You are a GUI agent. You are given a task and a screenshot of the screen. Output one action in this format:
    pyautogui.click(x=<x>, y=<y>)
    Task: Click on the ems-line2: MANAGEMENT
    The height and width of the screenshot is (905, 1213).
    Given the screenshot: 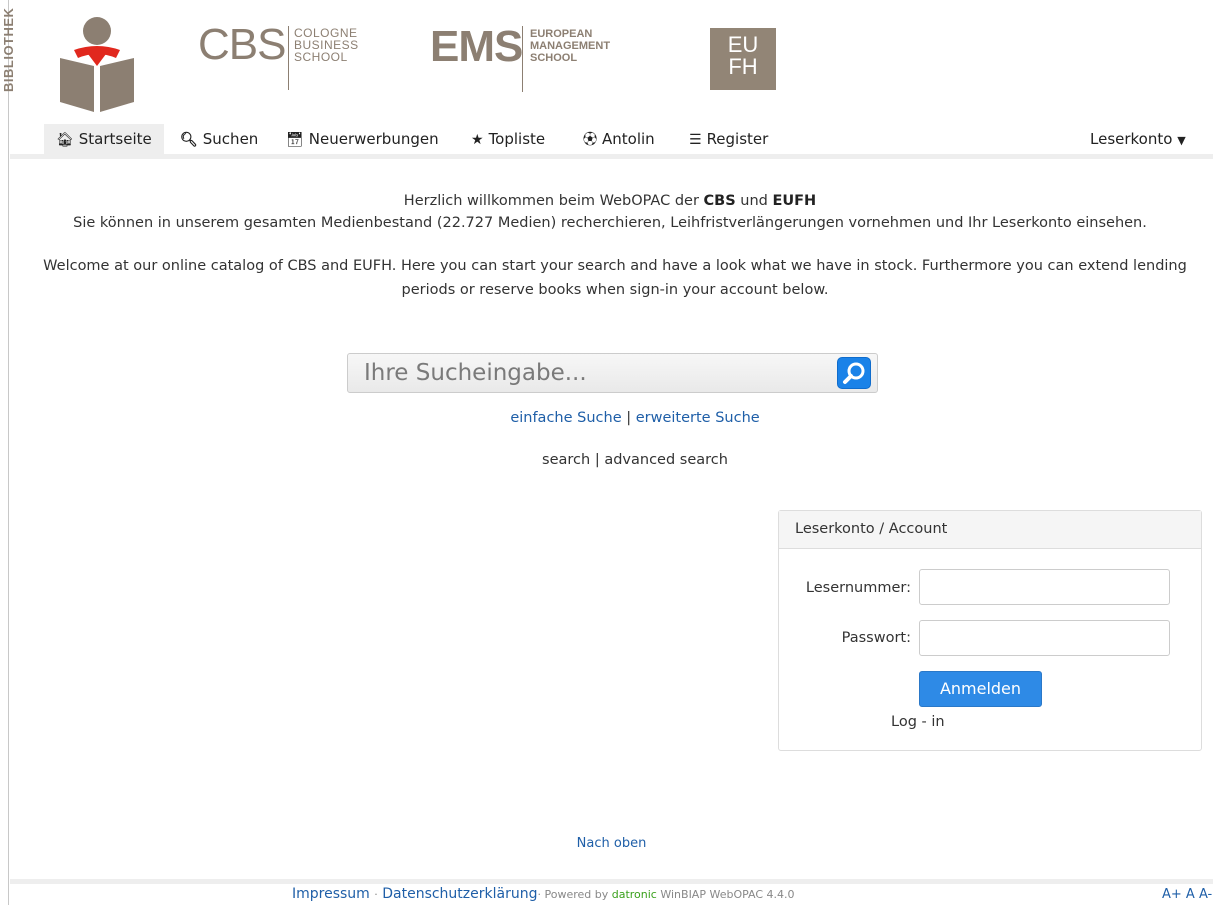 What is the action you would take?
    pyautogui.click(x=570, y=46)
    